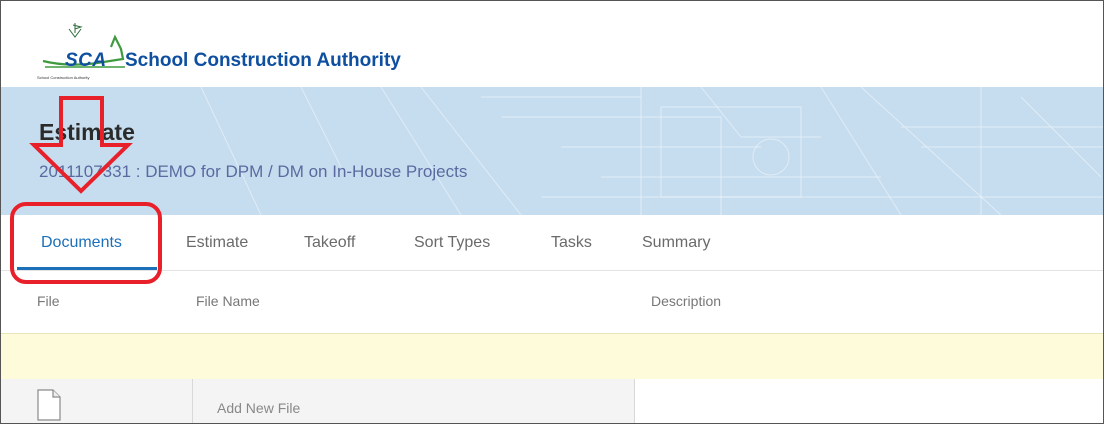 Image resolution: width=1104 pixels, height=424 pixels. What do you see at coordinates (258, 408) in the screenshot?
I see `add-new-file-link: Add New File` at bounding box center [258, 408].